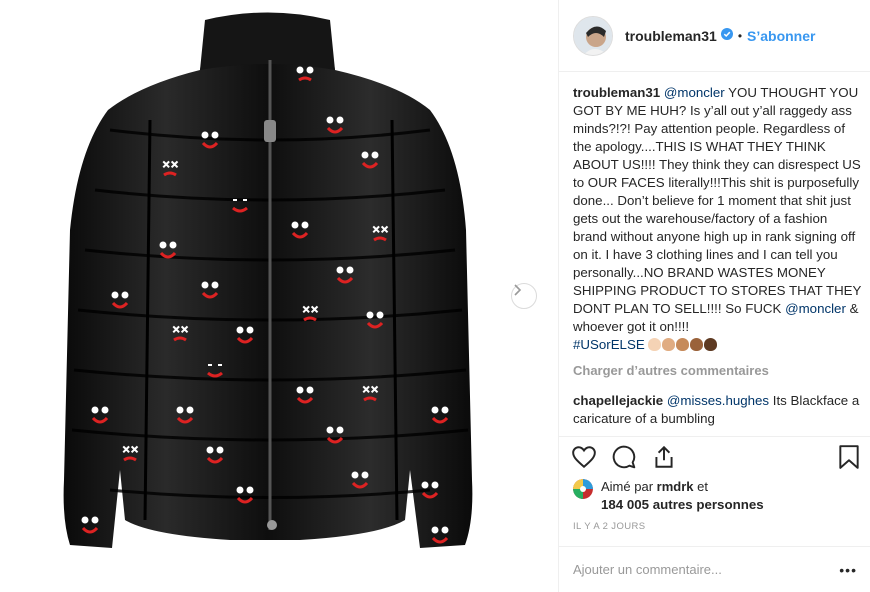  Describe the element at coordinates (664, 459) in the screenshot. I see `share-icon` at that location.